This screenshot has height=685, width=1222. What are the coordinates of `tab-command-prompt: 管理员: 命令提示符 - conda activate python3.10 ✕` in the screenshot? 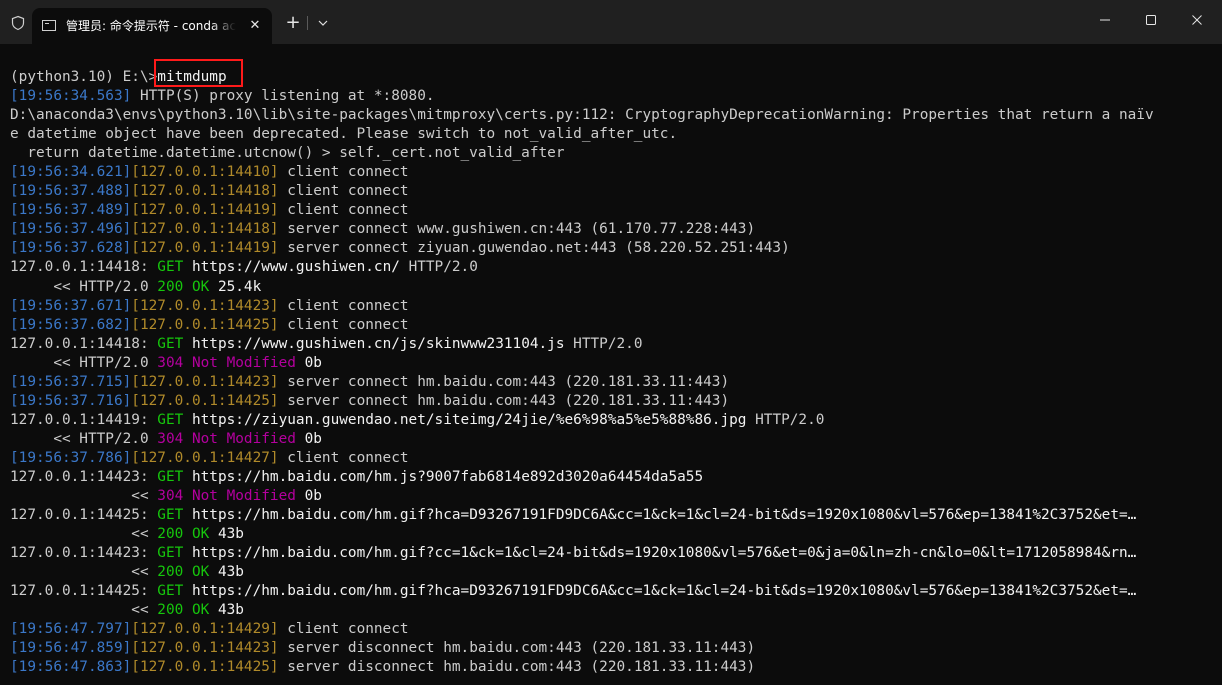 It's located at (152, 26).